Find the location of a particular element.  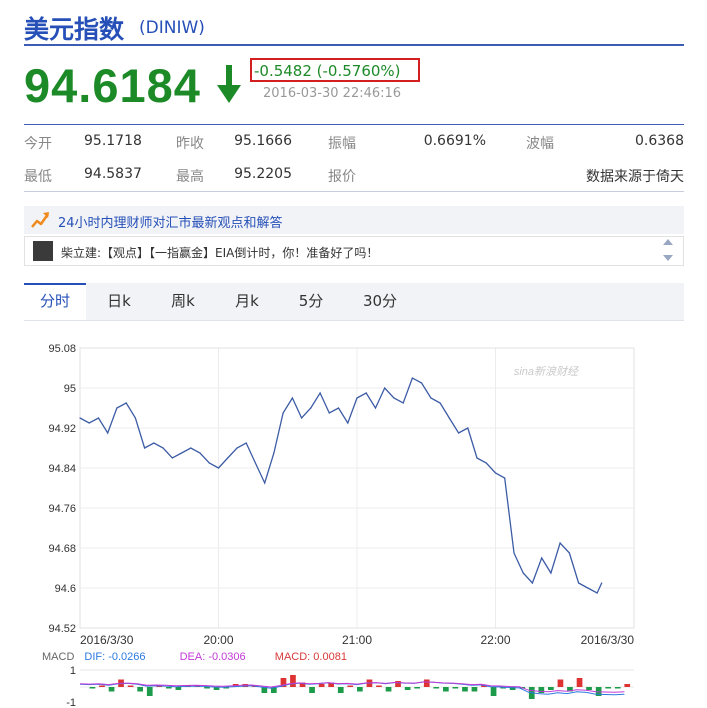

news-headline-link: 24小时内理财师对汇市最新观点和解答 is located at coordinates (170, 221).